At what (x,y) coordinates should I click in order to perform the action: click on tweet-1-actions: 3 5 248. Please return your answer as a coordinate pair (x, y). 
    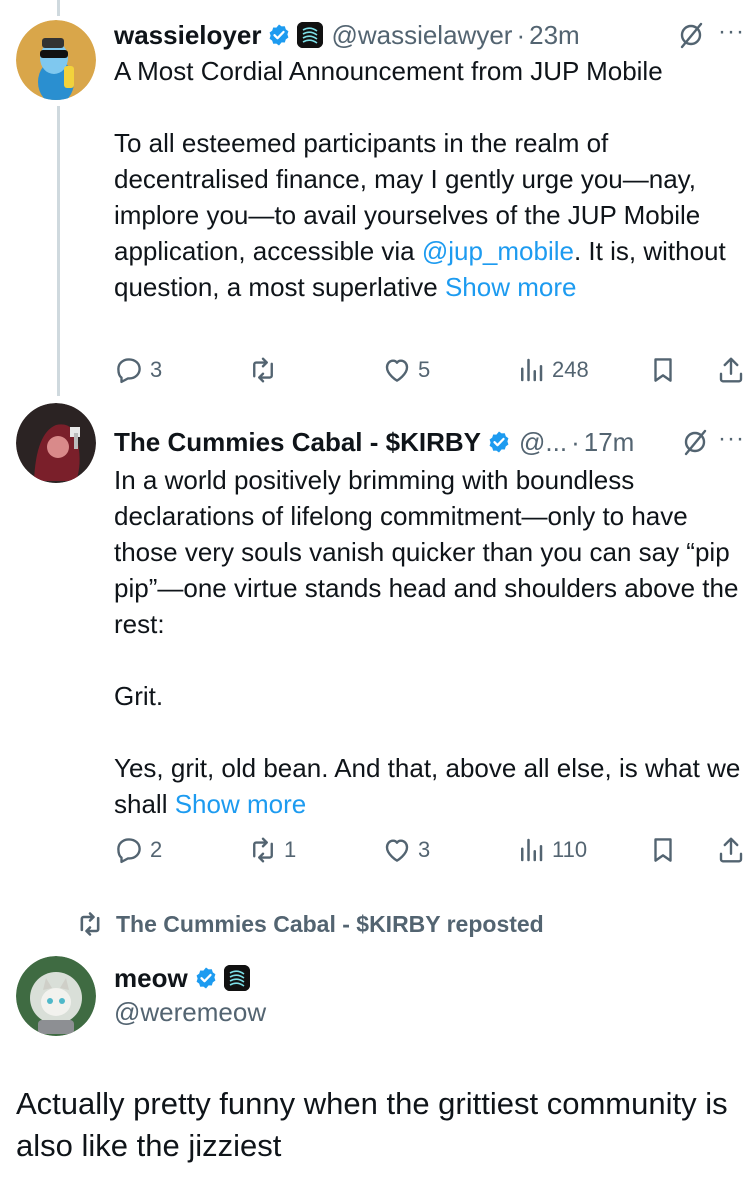
    Looking at the image, I should click on (429, 370).